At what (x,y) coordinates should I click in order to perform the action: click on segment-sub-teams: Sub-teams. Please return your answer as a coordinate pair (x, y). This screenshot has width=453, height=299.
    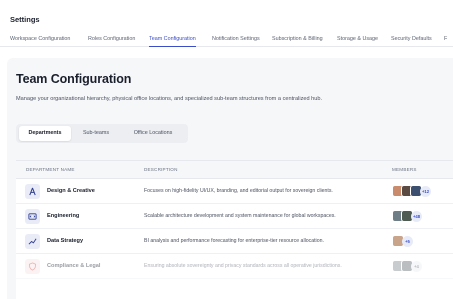
    Looking at the image, I should click on (96, 133).